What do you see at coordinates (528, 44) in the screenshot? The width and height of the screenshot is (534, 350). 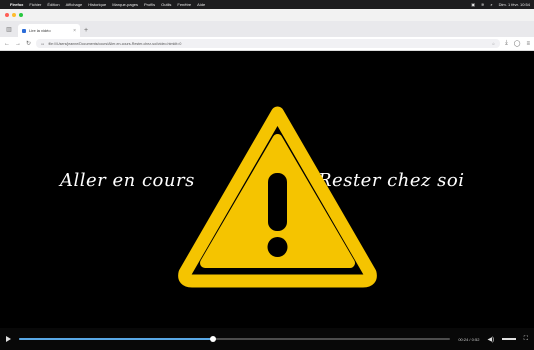 I see `hamburger-menu-icon: ≡` at bounding box center [528, 44].